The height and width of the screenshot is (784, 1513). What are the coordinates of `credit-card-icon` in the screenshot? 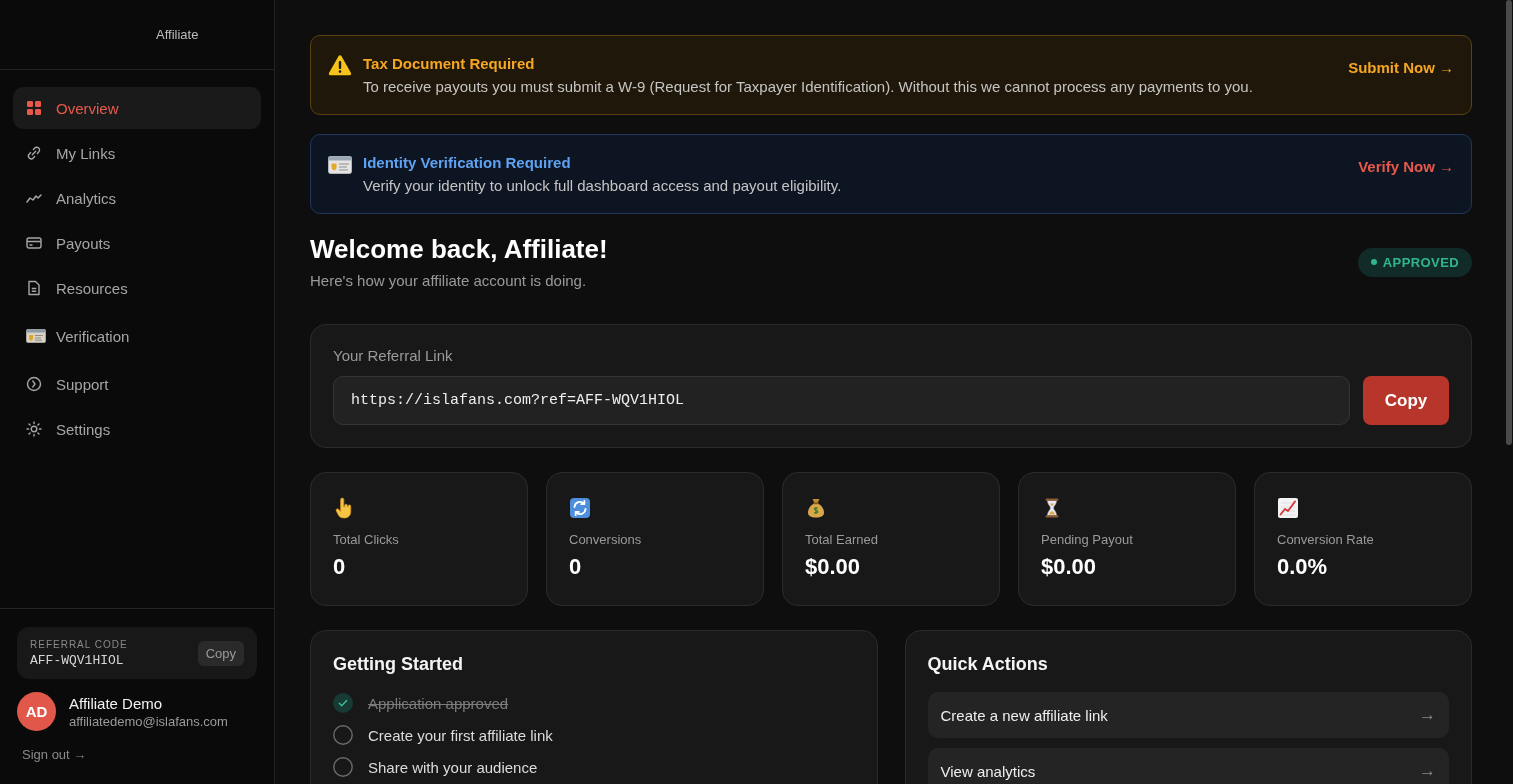 It's located at (34, 243).